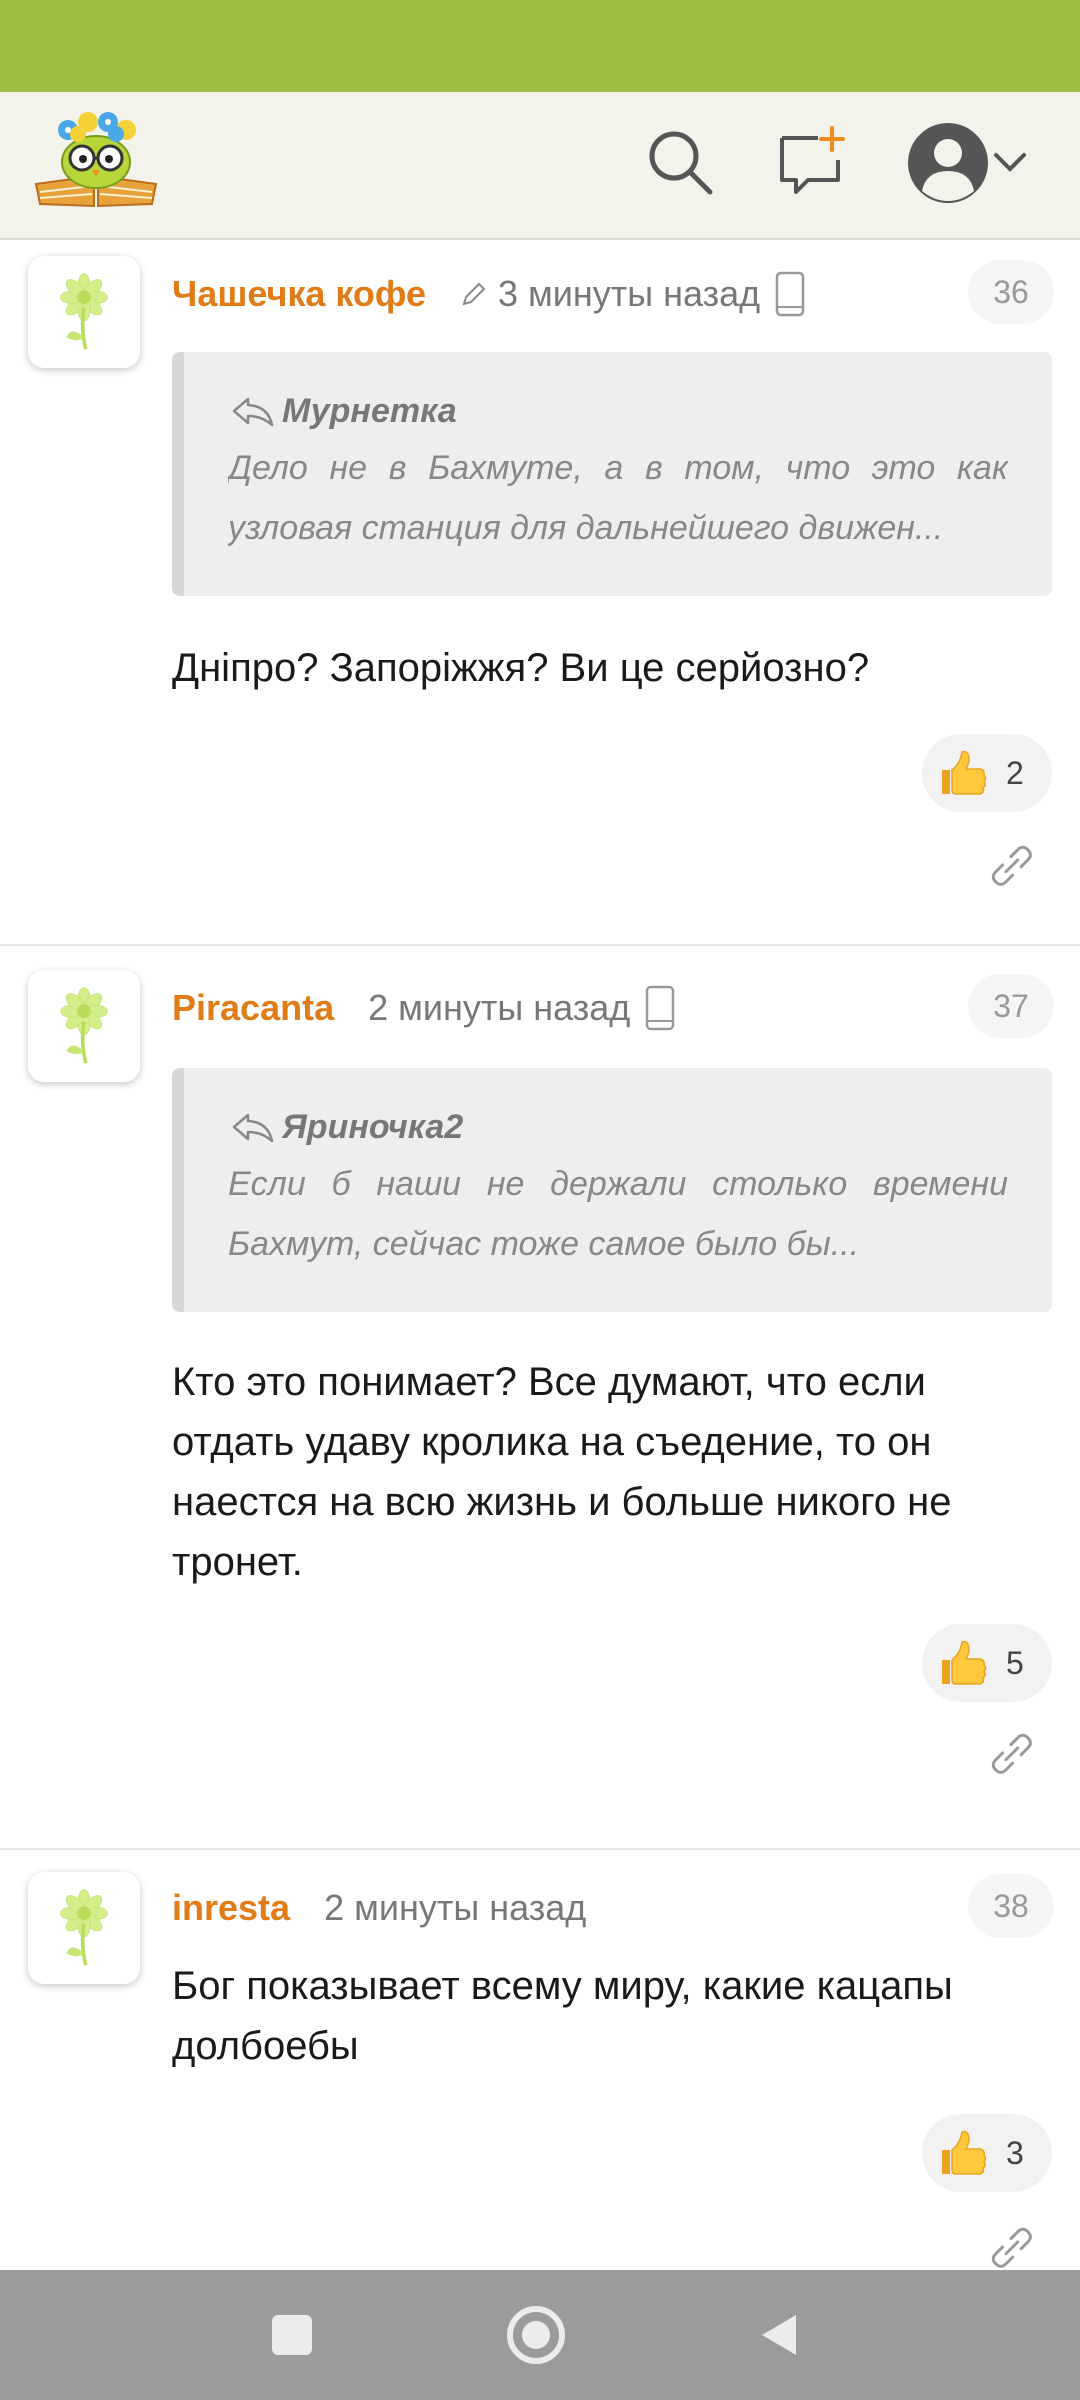 Image resolution: width=1080 pixels, height=2400 pixels. I want to click on author-name: Чашечка кофе, so click(299, 294).